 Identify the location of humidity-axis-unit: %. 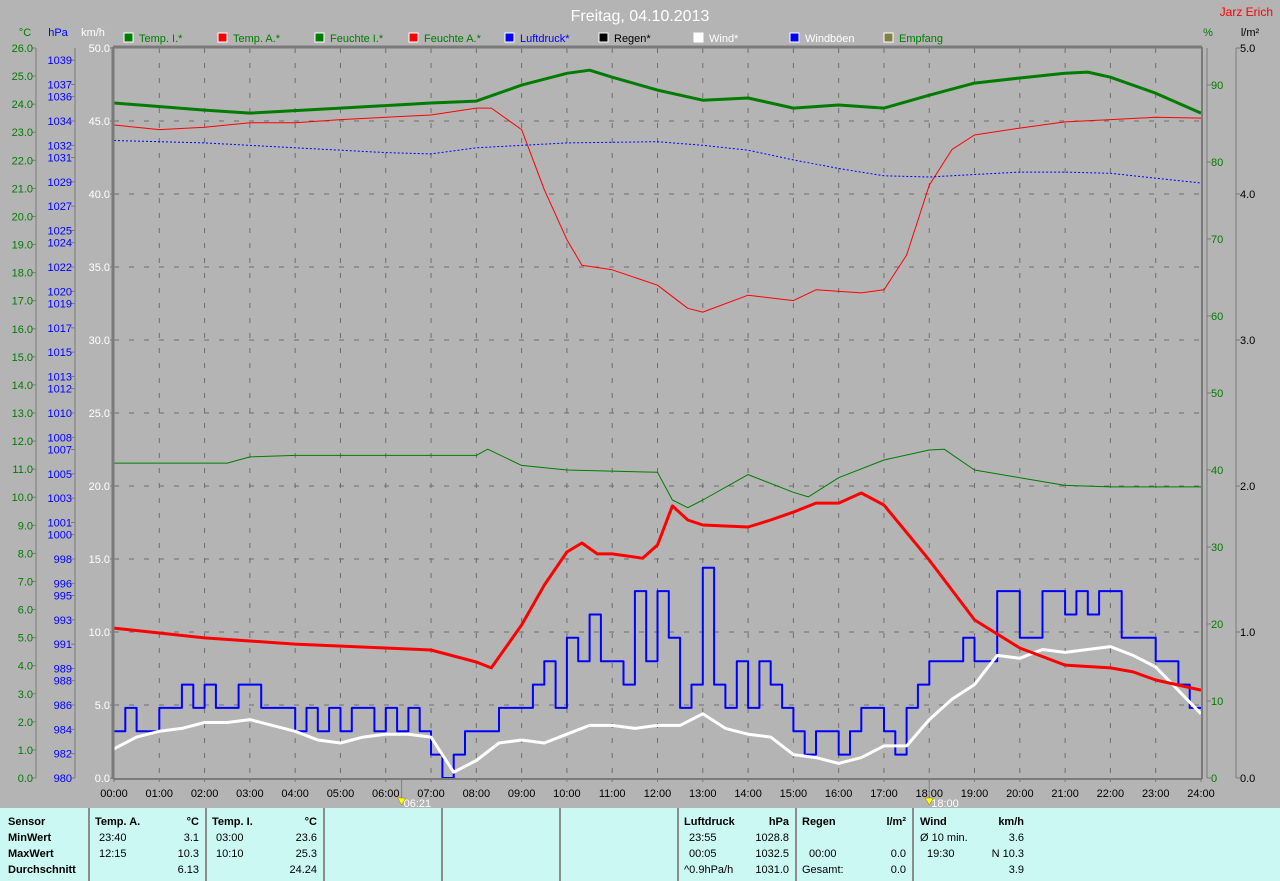
(1208, 33).